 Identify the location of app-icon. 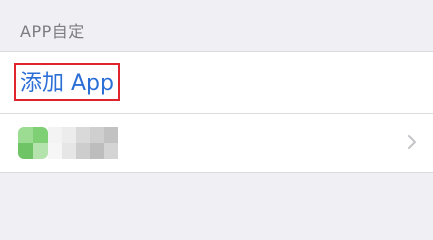
(33, 143).